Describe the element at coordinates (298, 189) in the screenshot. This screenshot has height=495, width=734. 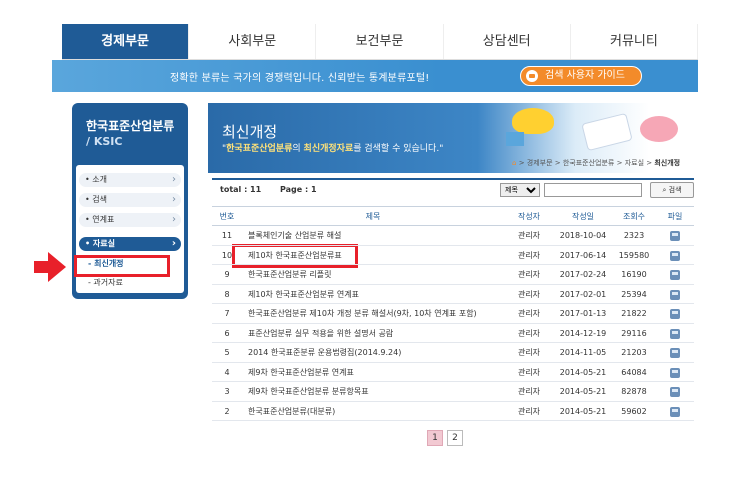
I see `page-info: Page : 1` at that location.